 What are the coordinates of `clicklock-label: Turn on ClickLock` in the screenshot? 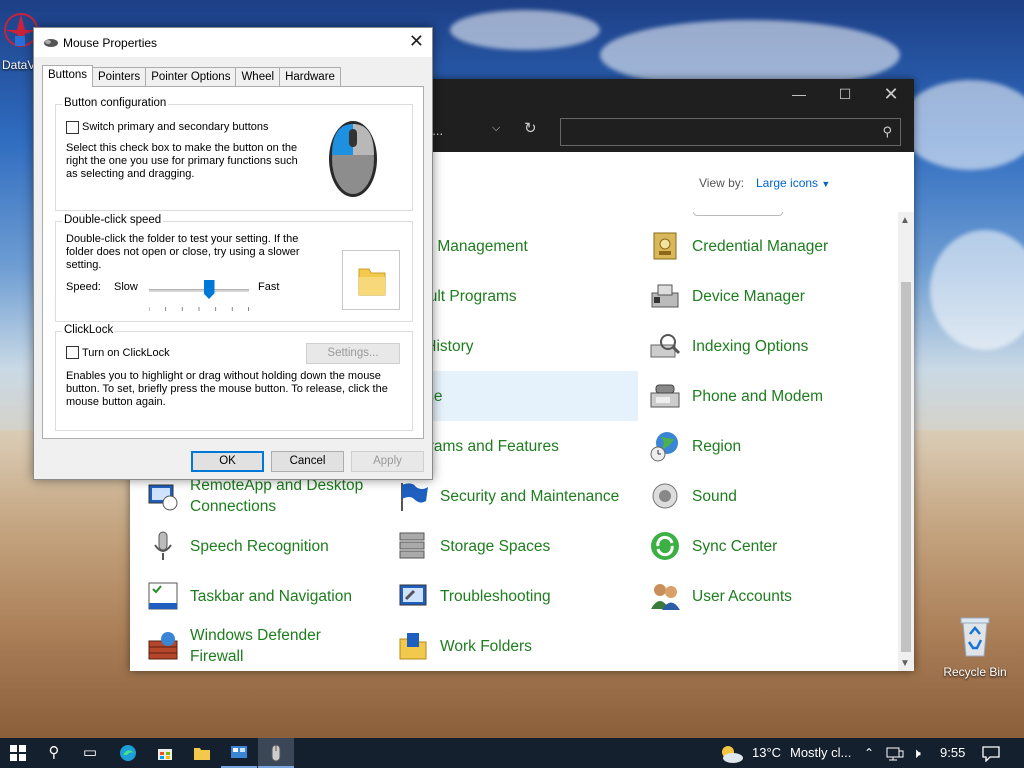 It's located at (126, 353).